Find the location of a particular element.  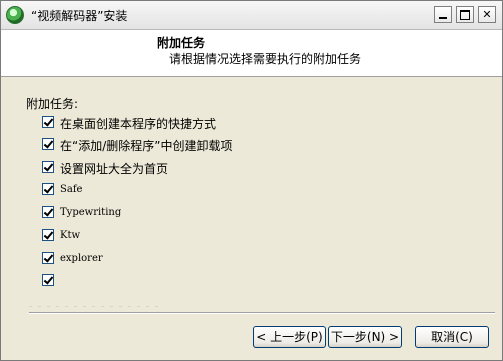

back-button: < 上一步(P) is located at coordinates (289, 337).